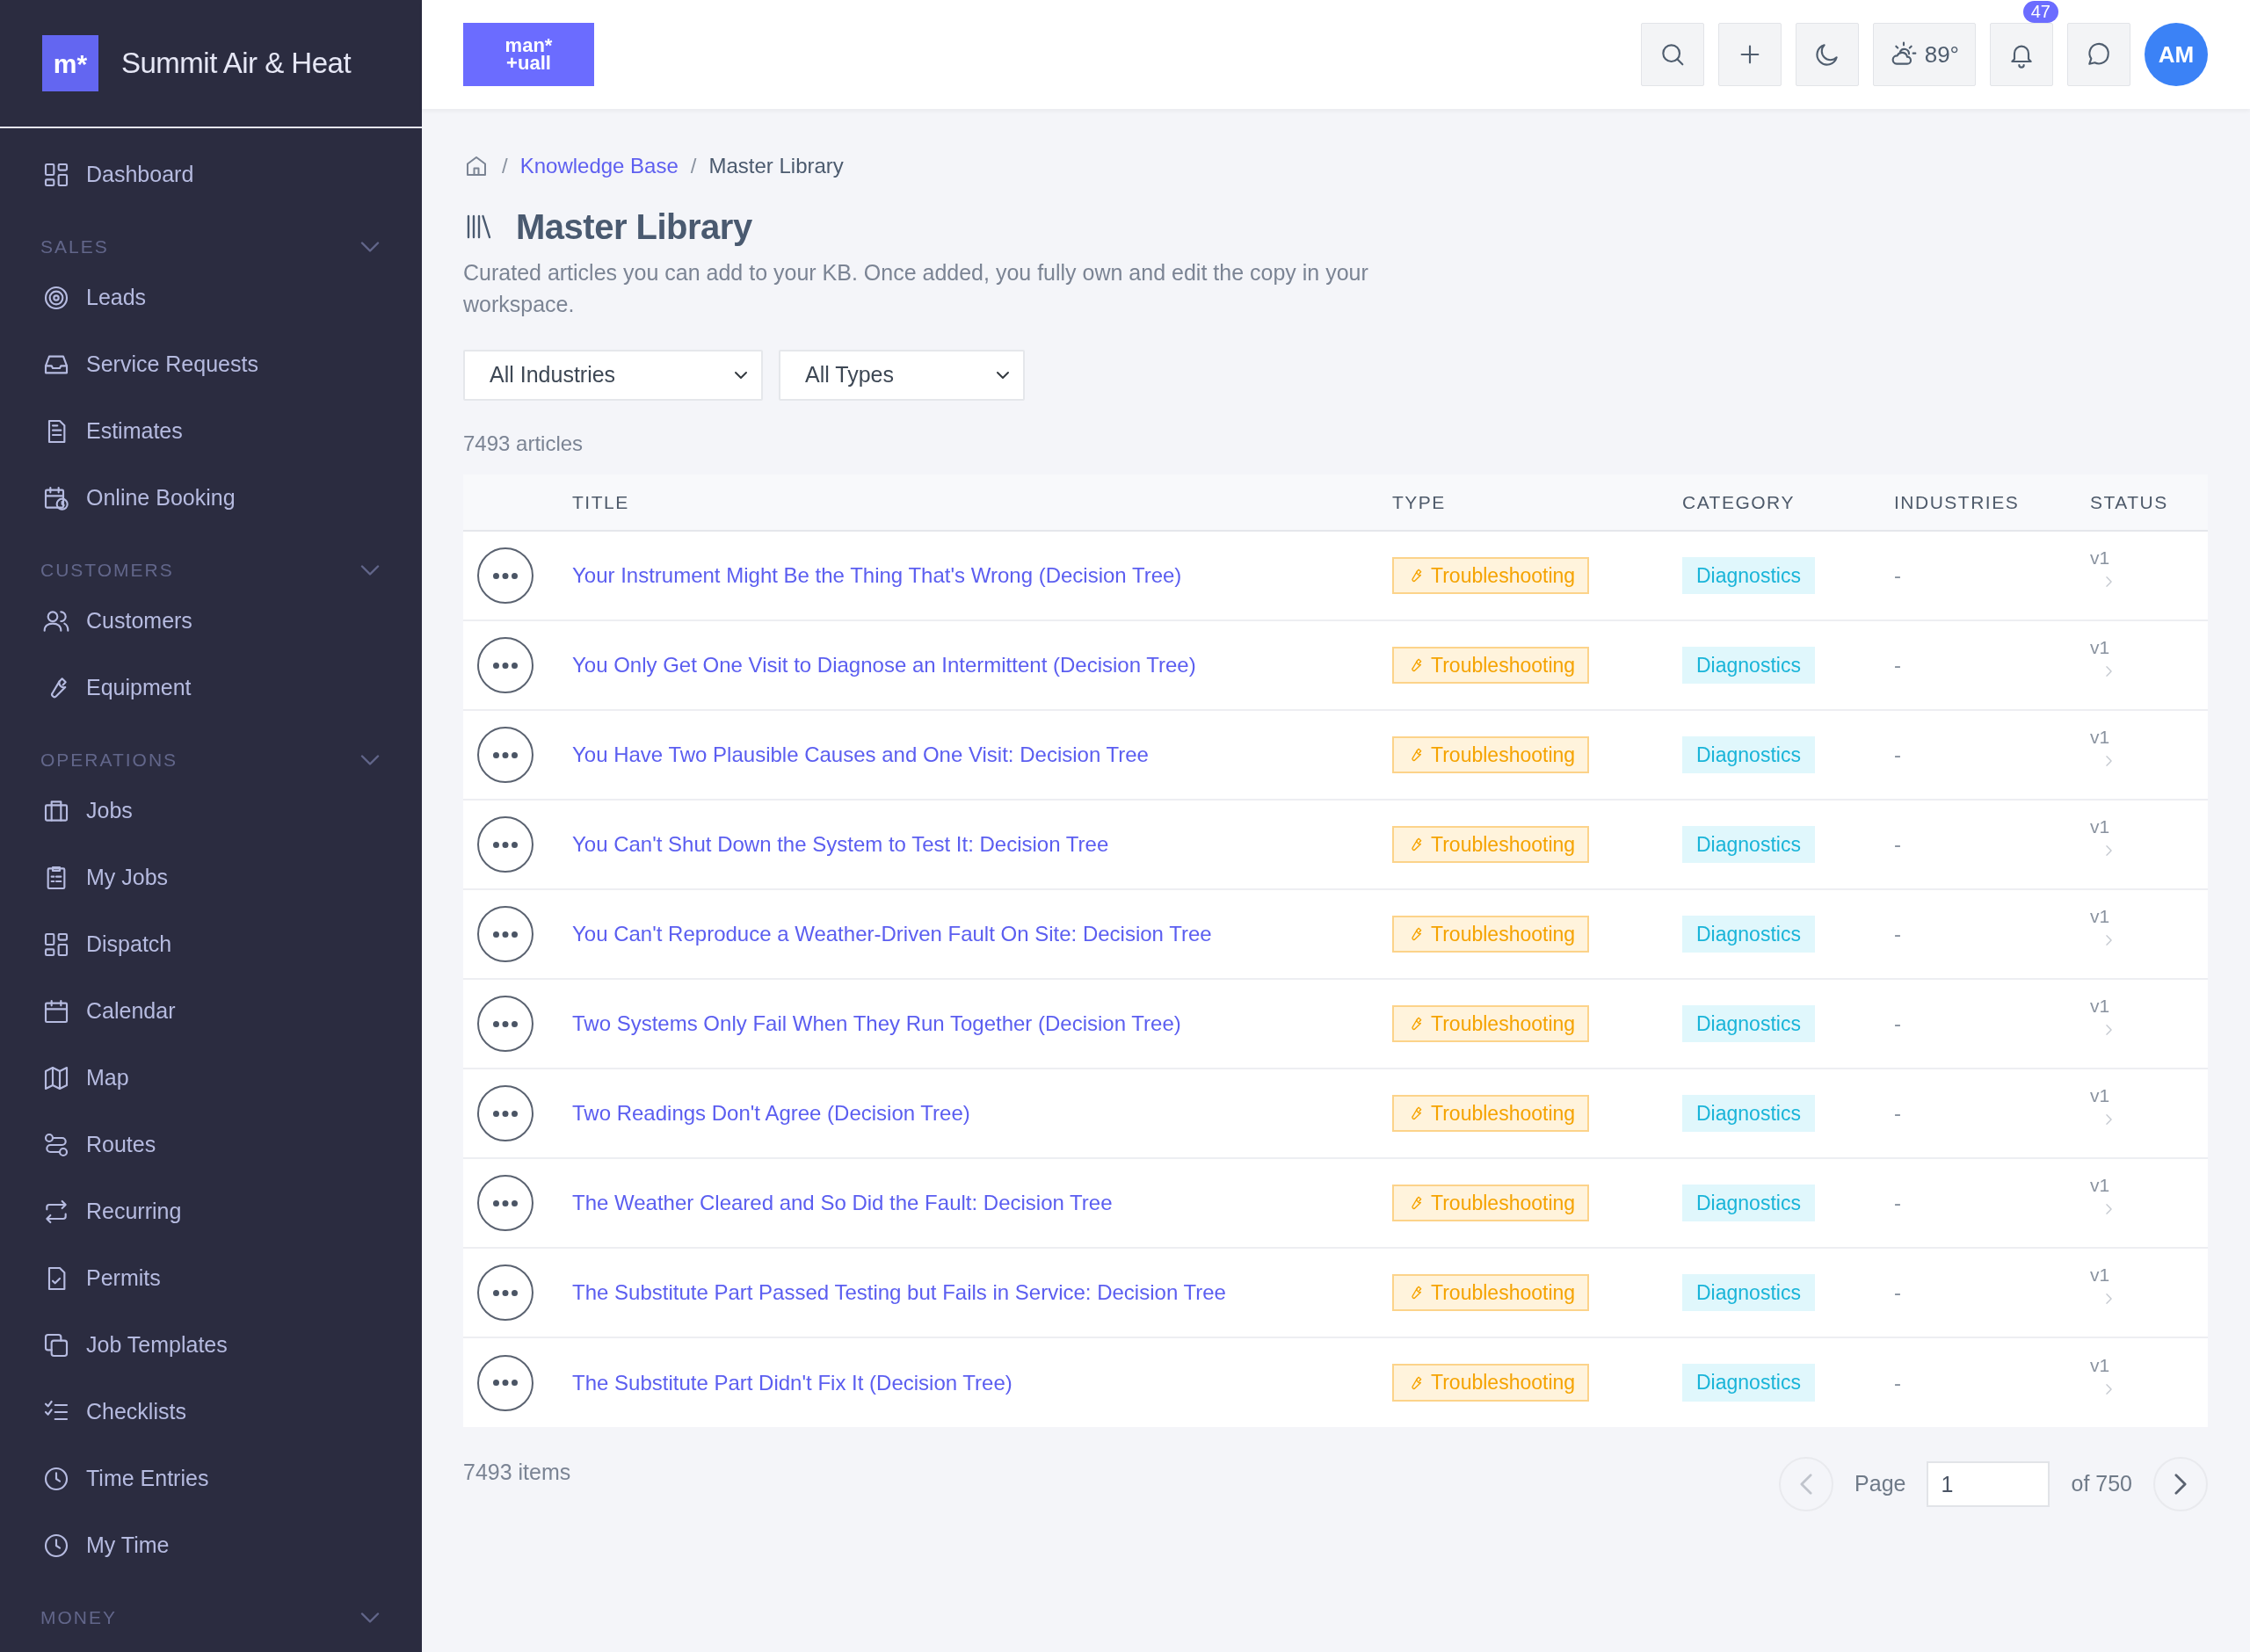  Describe the element at coordinates (523, 444) in the screenshot. I see `article-count: 7493 articles` at that location.